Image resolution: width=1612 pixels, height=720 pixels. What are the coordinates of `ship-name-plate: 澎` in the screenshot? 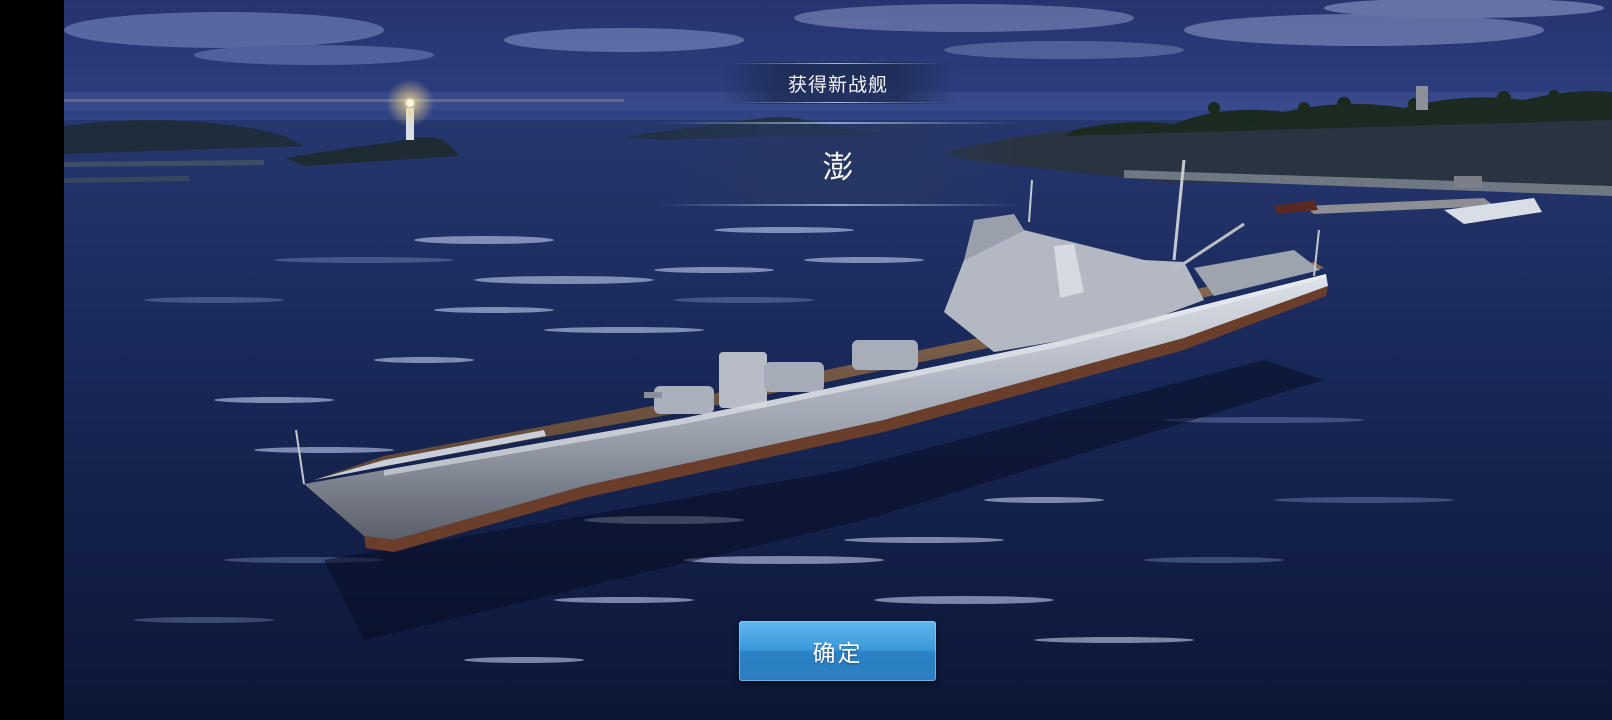 It's located at (838, 164).